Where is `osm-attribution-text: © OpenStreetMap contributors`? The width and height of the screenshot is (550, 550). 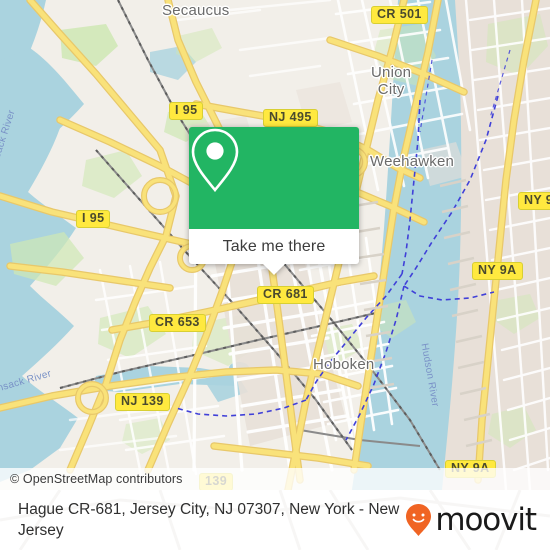 osm-attribution-text: © OpenStreetMap contributors is located at coordinates (96, 479).